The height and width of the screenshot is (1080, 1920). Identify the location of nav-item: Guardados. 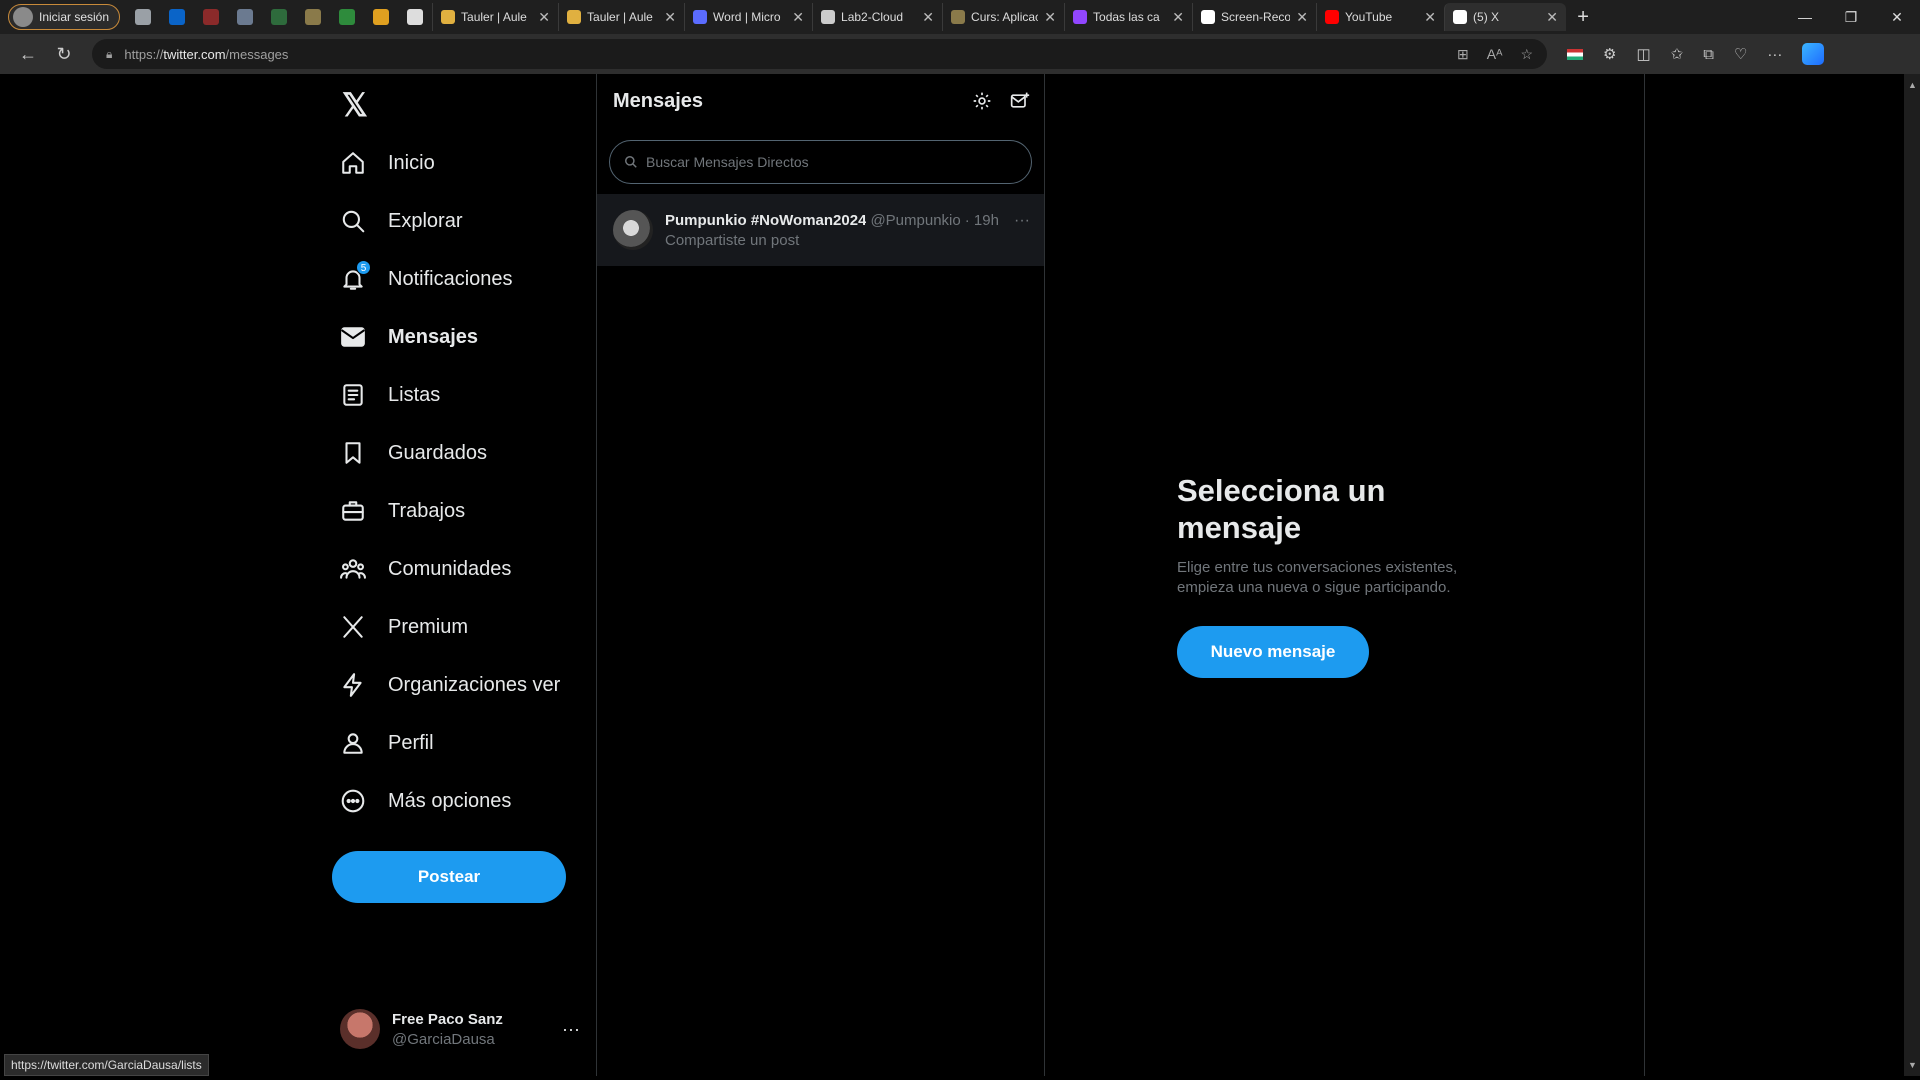
(462, 453).